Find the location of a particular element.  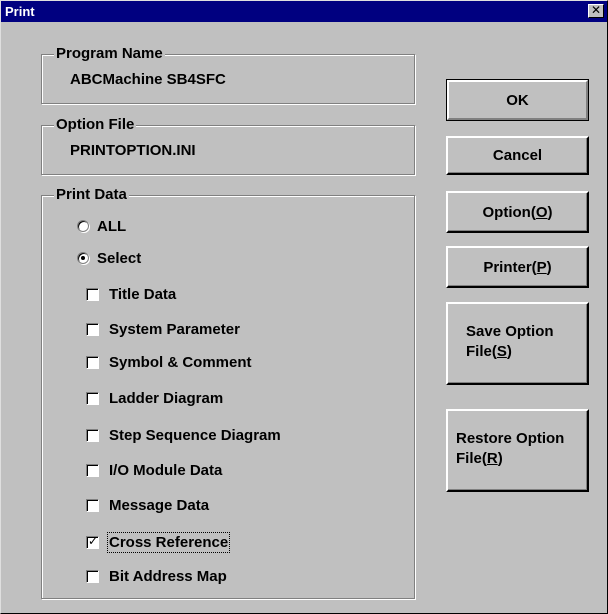

checkbox-bit-address-map-box is located at coordinates (92, 576).